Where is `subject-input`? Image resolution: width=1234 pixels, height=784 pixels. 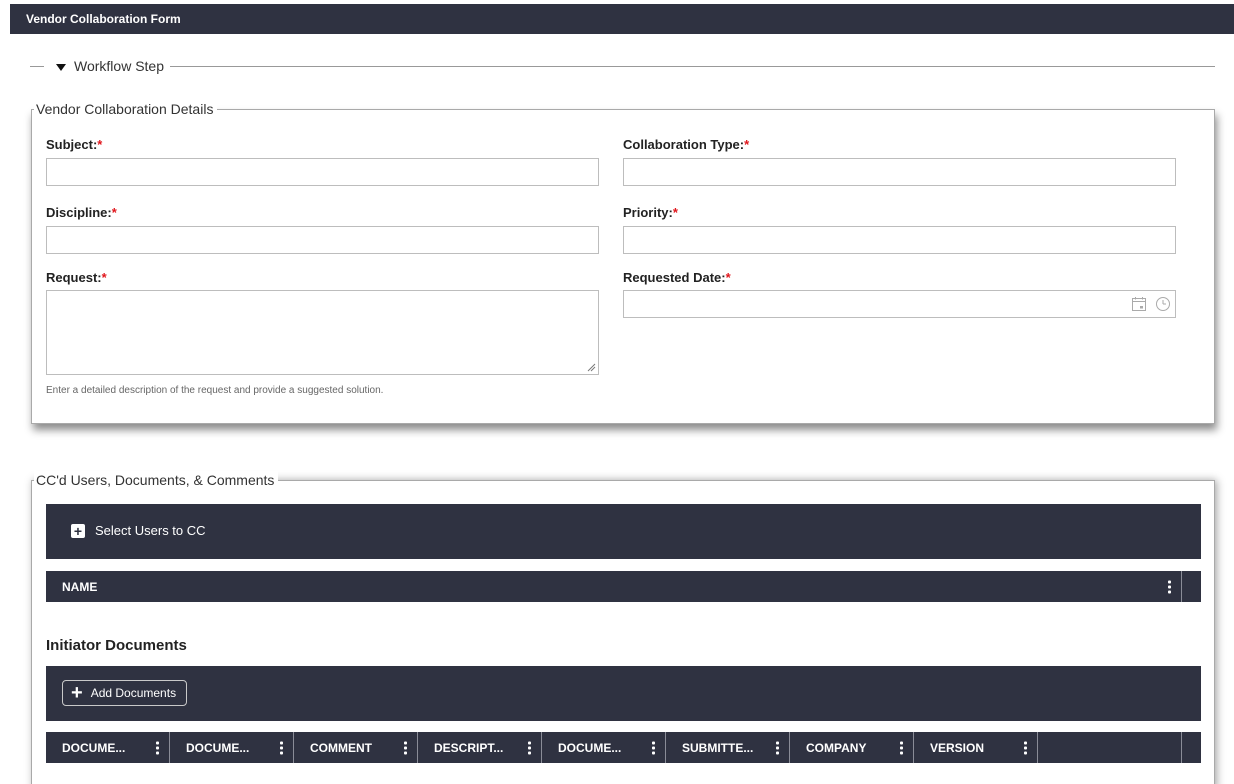
subject-input is located at coordinates (322, 172).